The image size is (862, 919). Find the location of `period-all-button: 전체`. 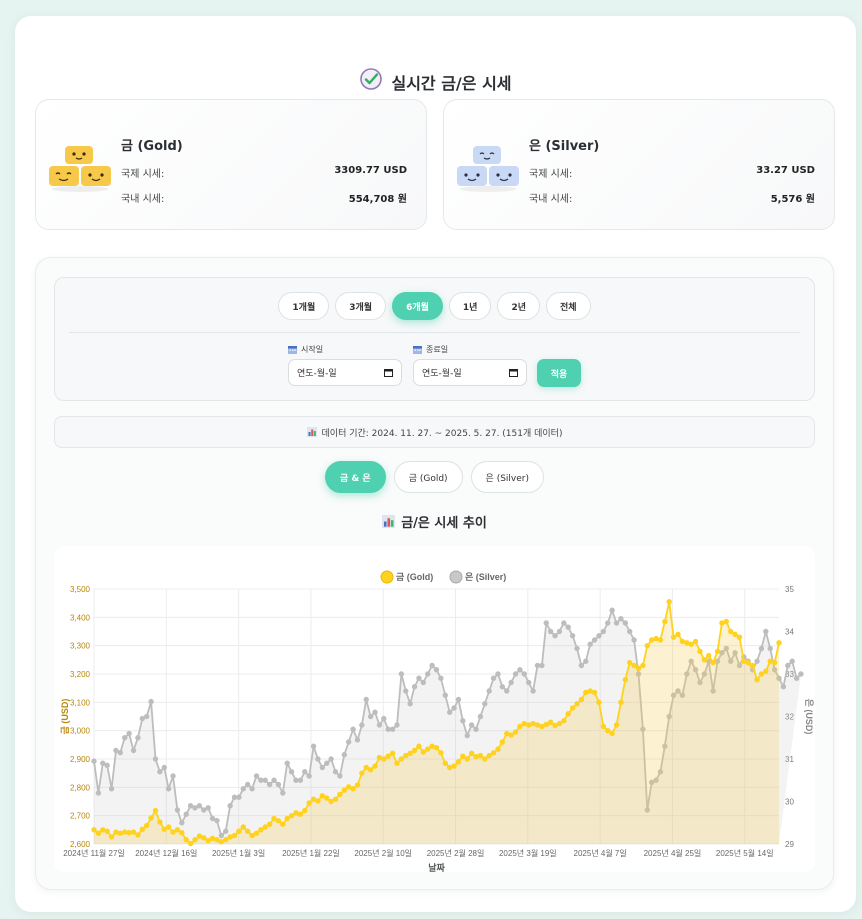

period-all-button: 전체 is located at coordinates (568, 306).